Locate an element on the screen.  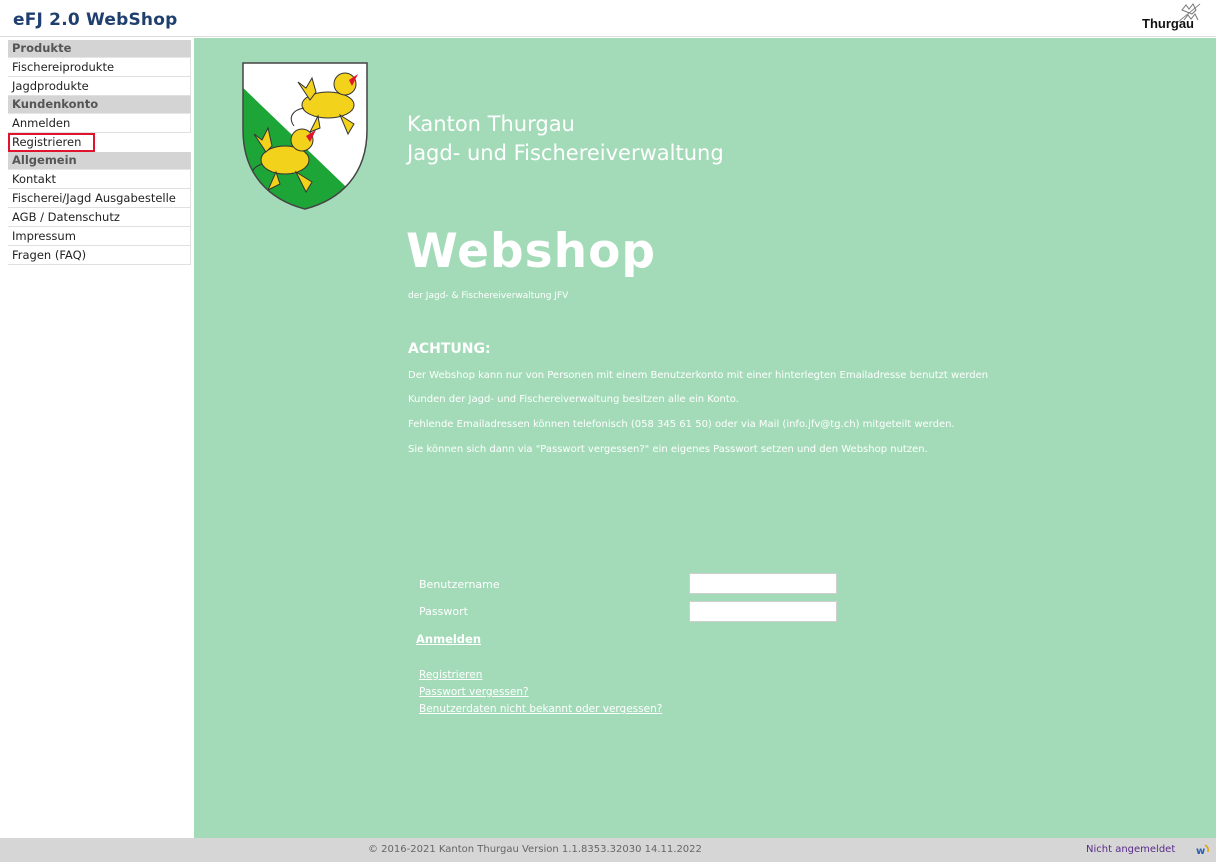
sidebar-item-anmelden: Anmelden is located at coordinates (99, 123).